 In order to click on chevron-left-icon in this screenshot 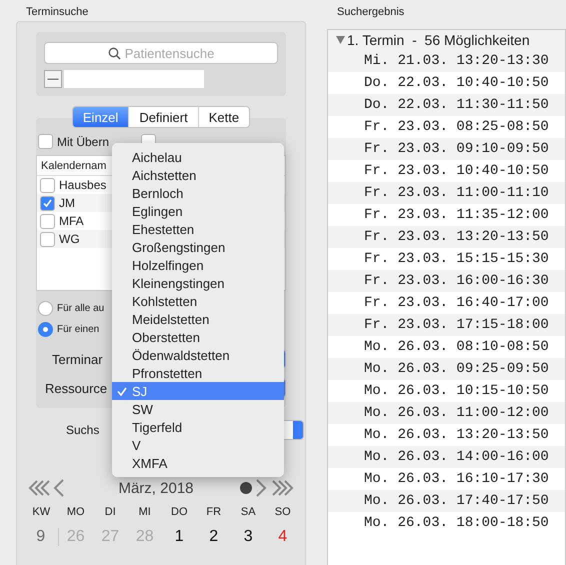, I will do `click(59, 488)`.